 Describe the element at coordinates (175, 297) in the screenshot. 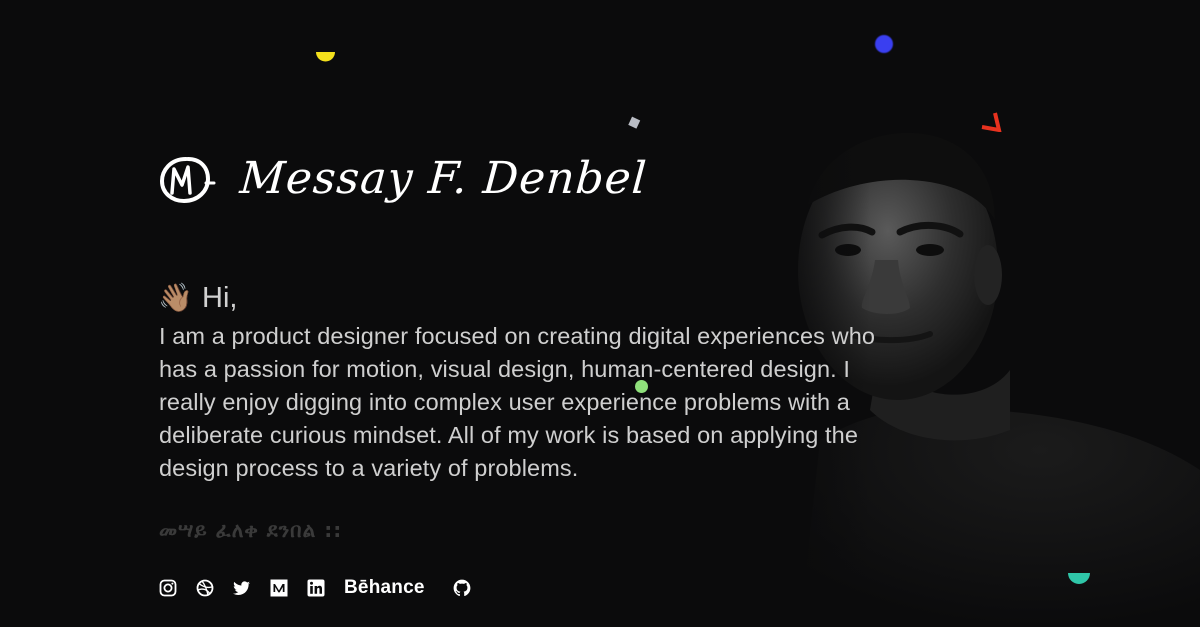

I see `waving-hand-icon: 👋🏽` at that location.